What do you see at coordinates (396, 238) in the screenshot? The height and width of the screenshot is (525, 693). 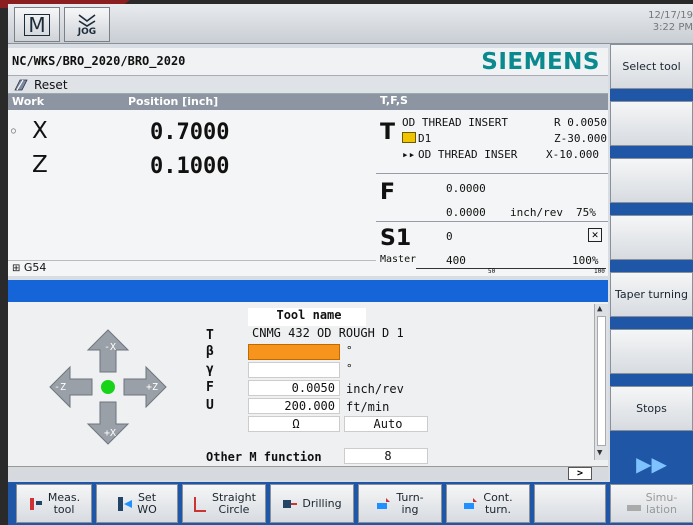 I see `spindle-letter: S1` at bounding box center [396, 238].